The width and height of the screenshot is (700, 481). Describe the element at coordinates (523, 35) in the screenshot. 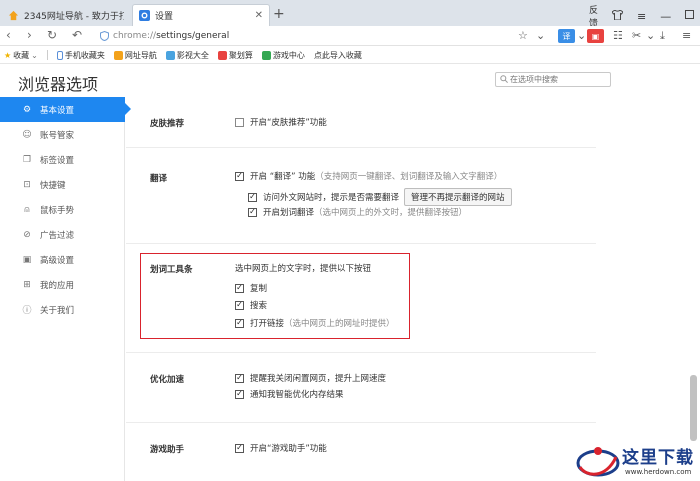

I see `bookmark-star-icon: ☆` at that location.